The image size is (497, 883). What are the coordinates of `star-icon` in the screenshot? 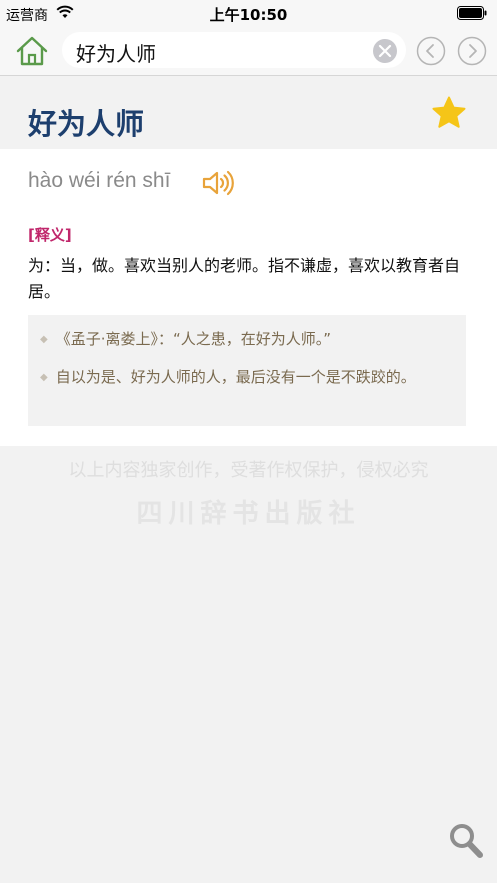 It's located at (449, 113).